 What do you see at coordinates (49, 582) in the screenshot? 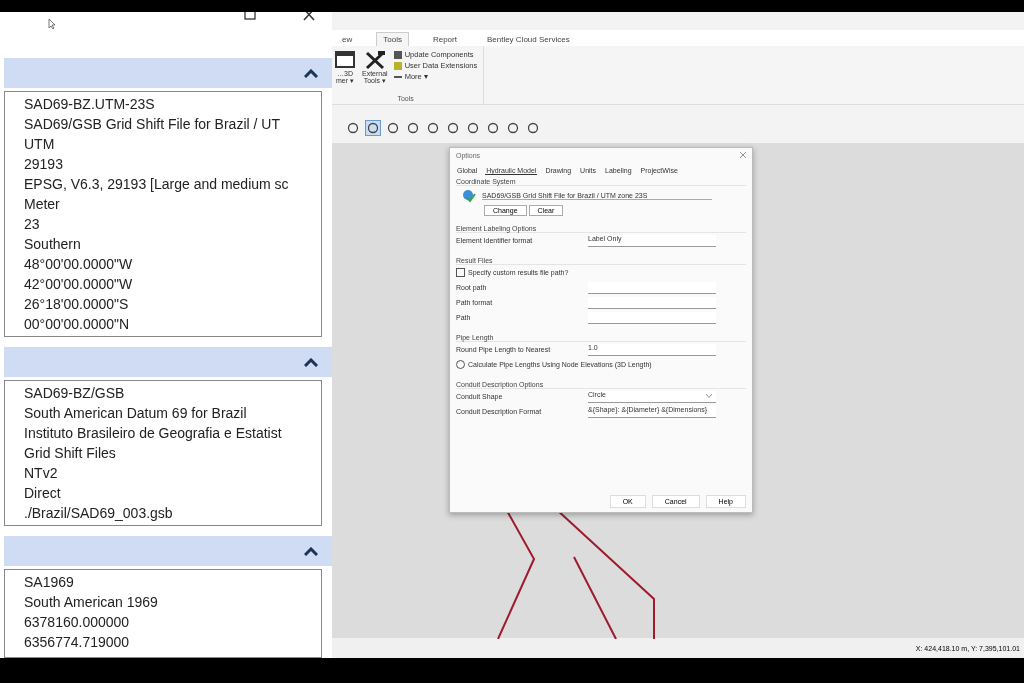
I see `property-value: SA1969` at bounding box center [49, 582].